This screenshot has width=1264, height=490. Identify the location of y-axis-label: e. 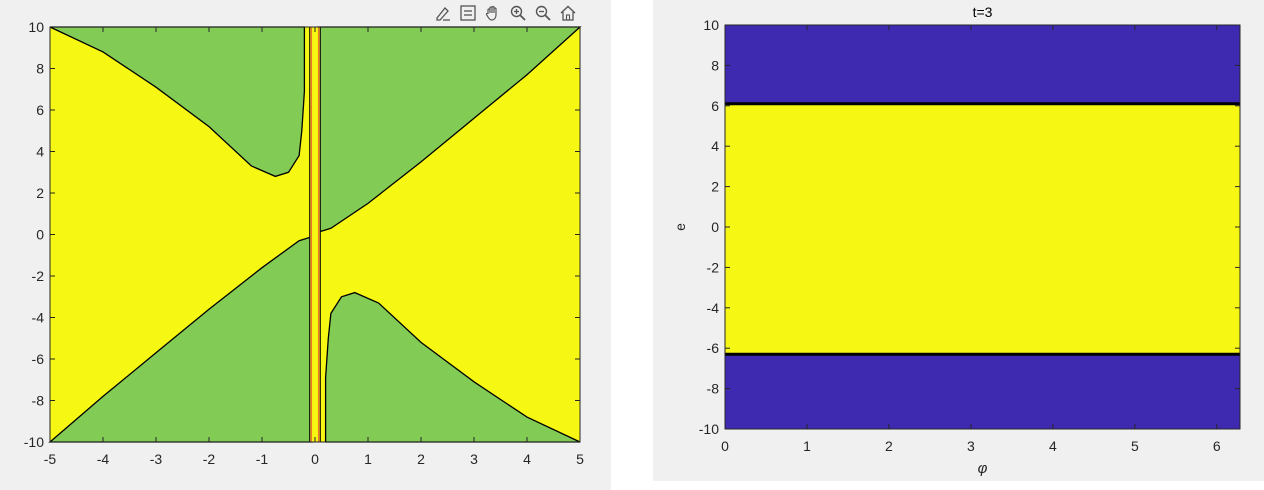
(680, 227).